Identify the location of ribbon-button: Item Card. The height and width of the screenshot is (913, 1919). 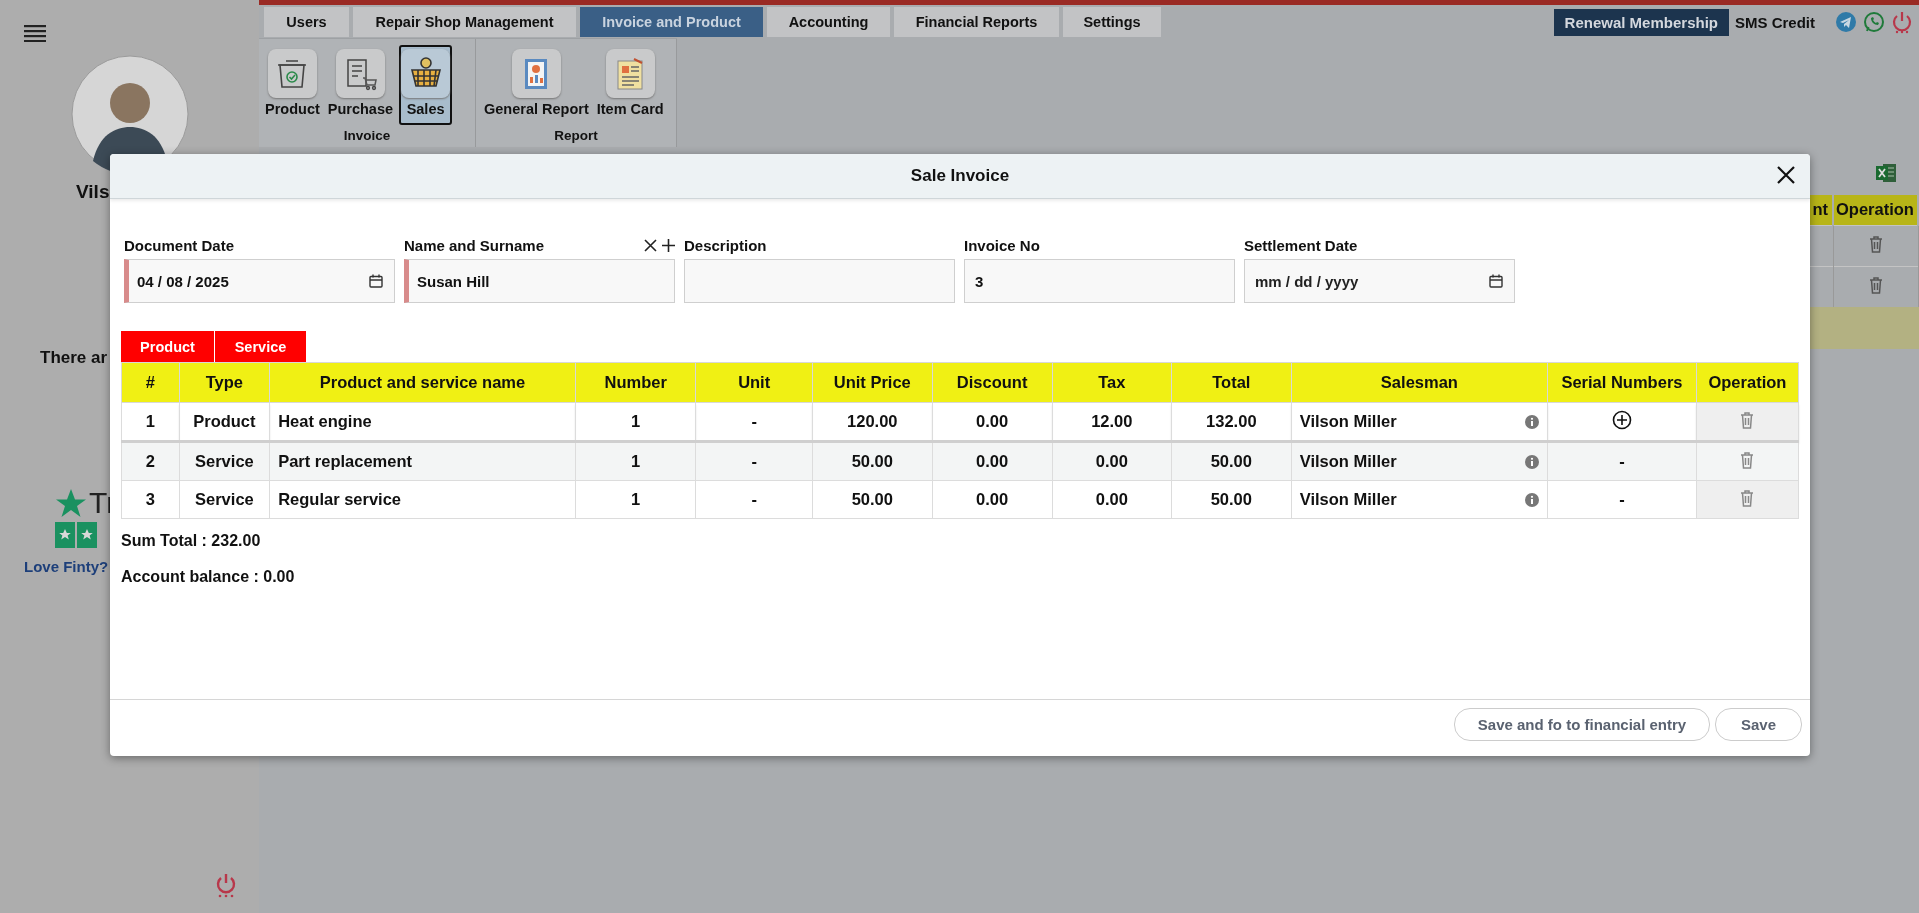
(630, 85).